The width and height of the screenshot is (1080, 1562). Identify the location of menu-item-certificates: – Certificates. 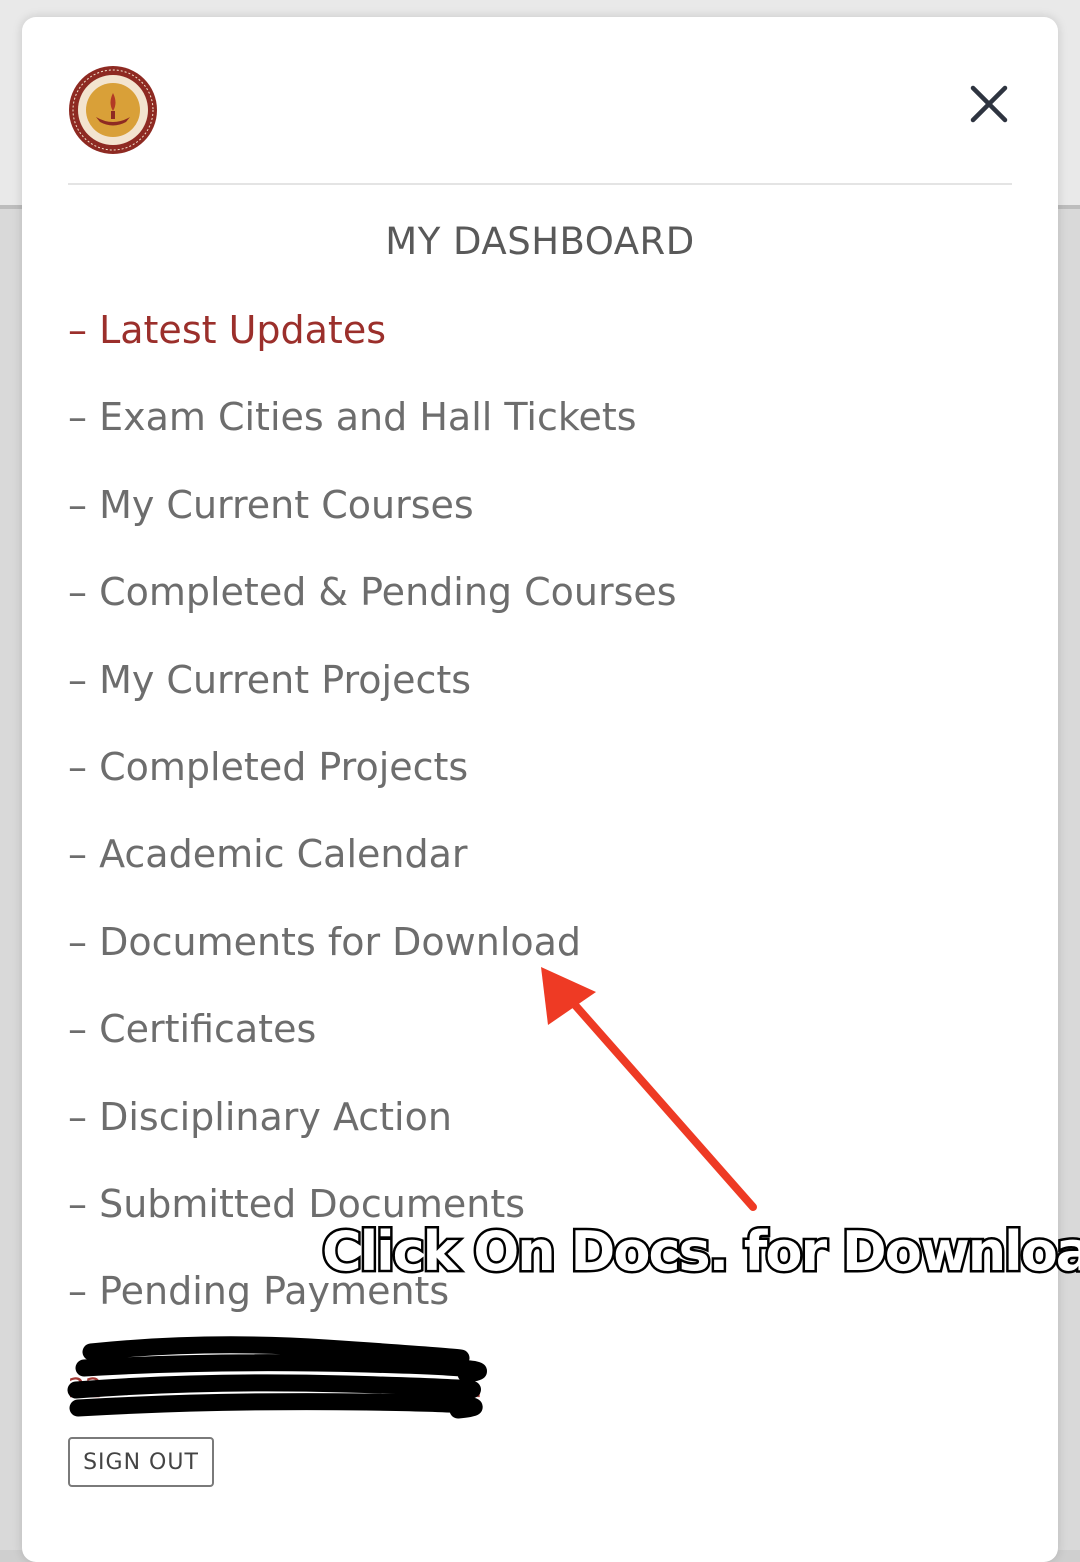
(372, 1045).